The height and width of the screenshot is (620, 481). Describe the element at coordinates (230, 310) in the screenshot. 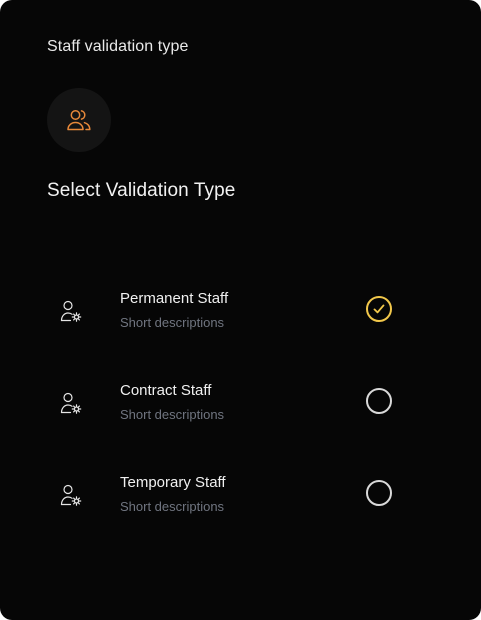

I see `option-permanent-staff: Permanent Staff Short descriptions` at that location.